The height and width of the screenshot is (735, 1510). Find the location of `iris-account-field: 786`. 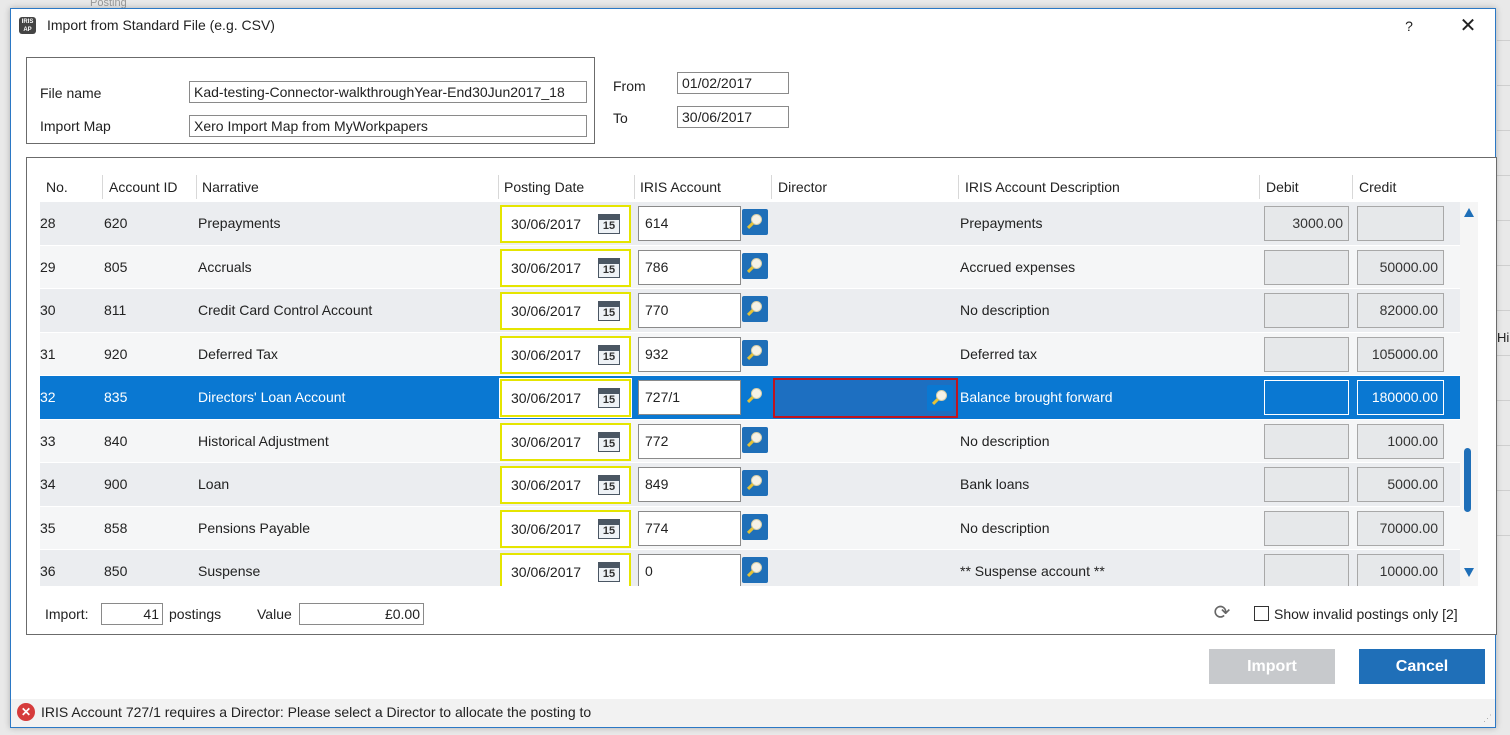

iris-account-field: 786 is located at coordinates (689, 267).